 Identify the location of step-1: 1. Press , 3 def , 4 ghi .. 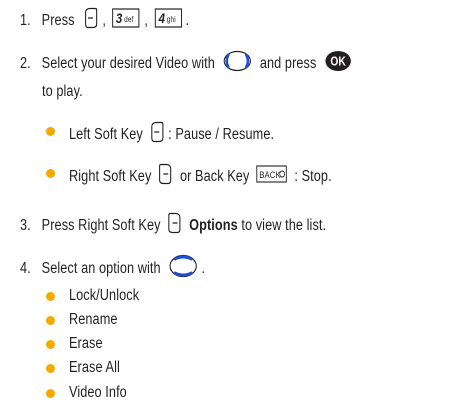
(104, 21).